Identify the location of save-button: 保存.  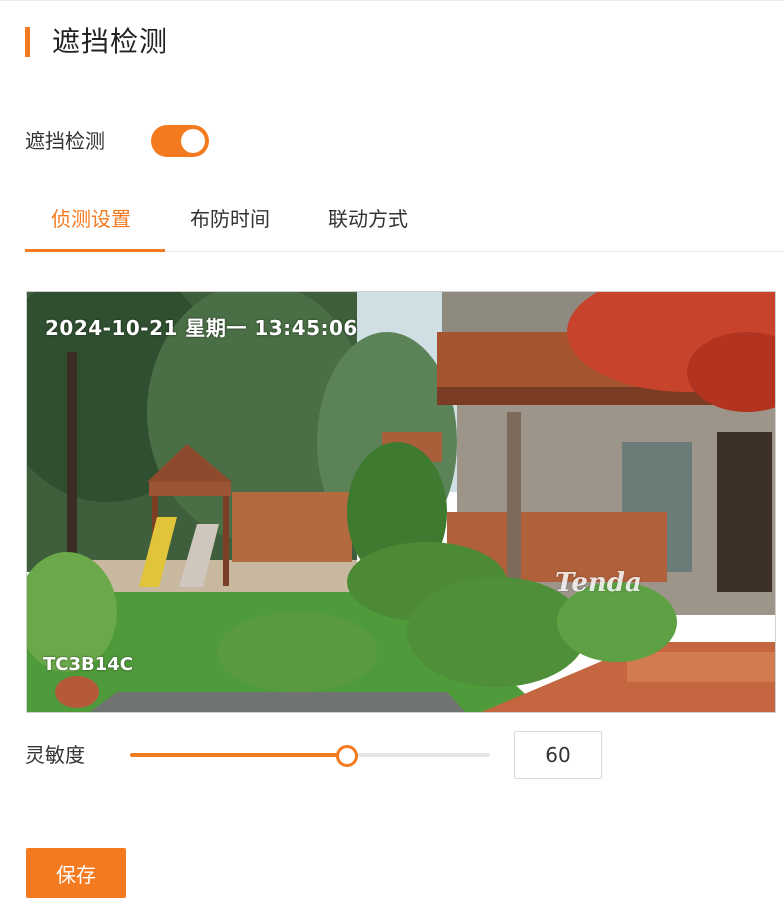
(76, 873).